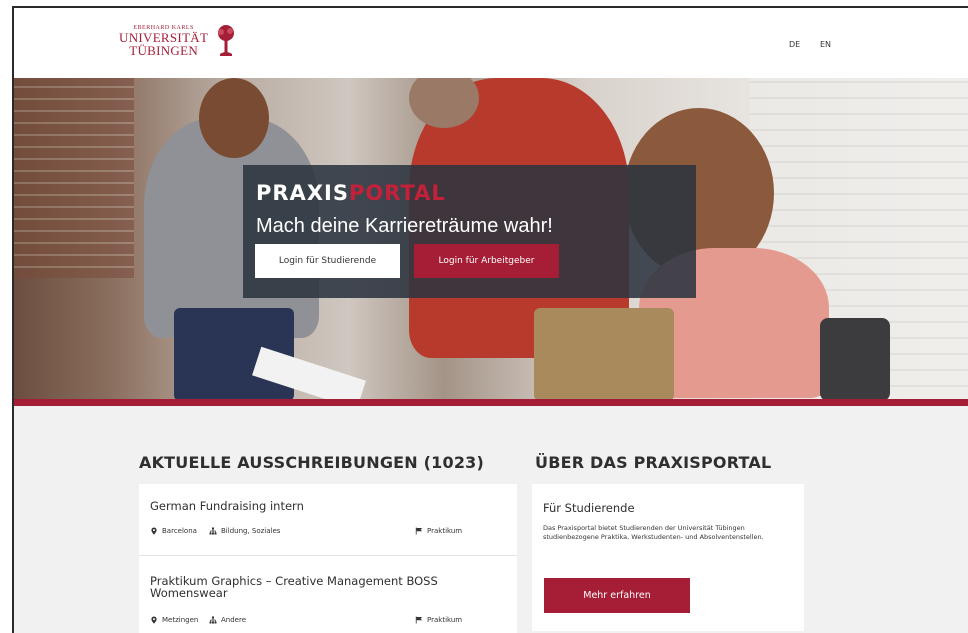  I want to click on listing-category-text: Andere, so click(234, 620).